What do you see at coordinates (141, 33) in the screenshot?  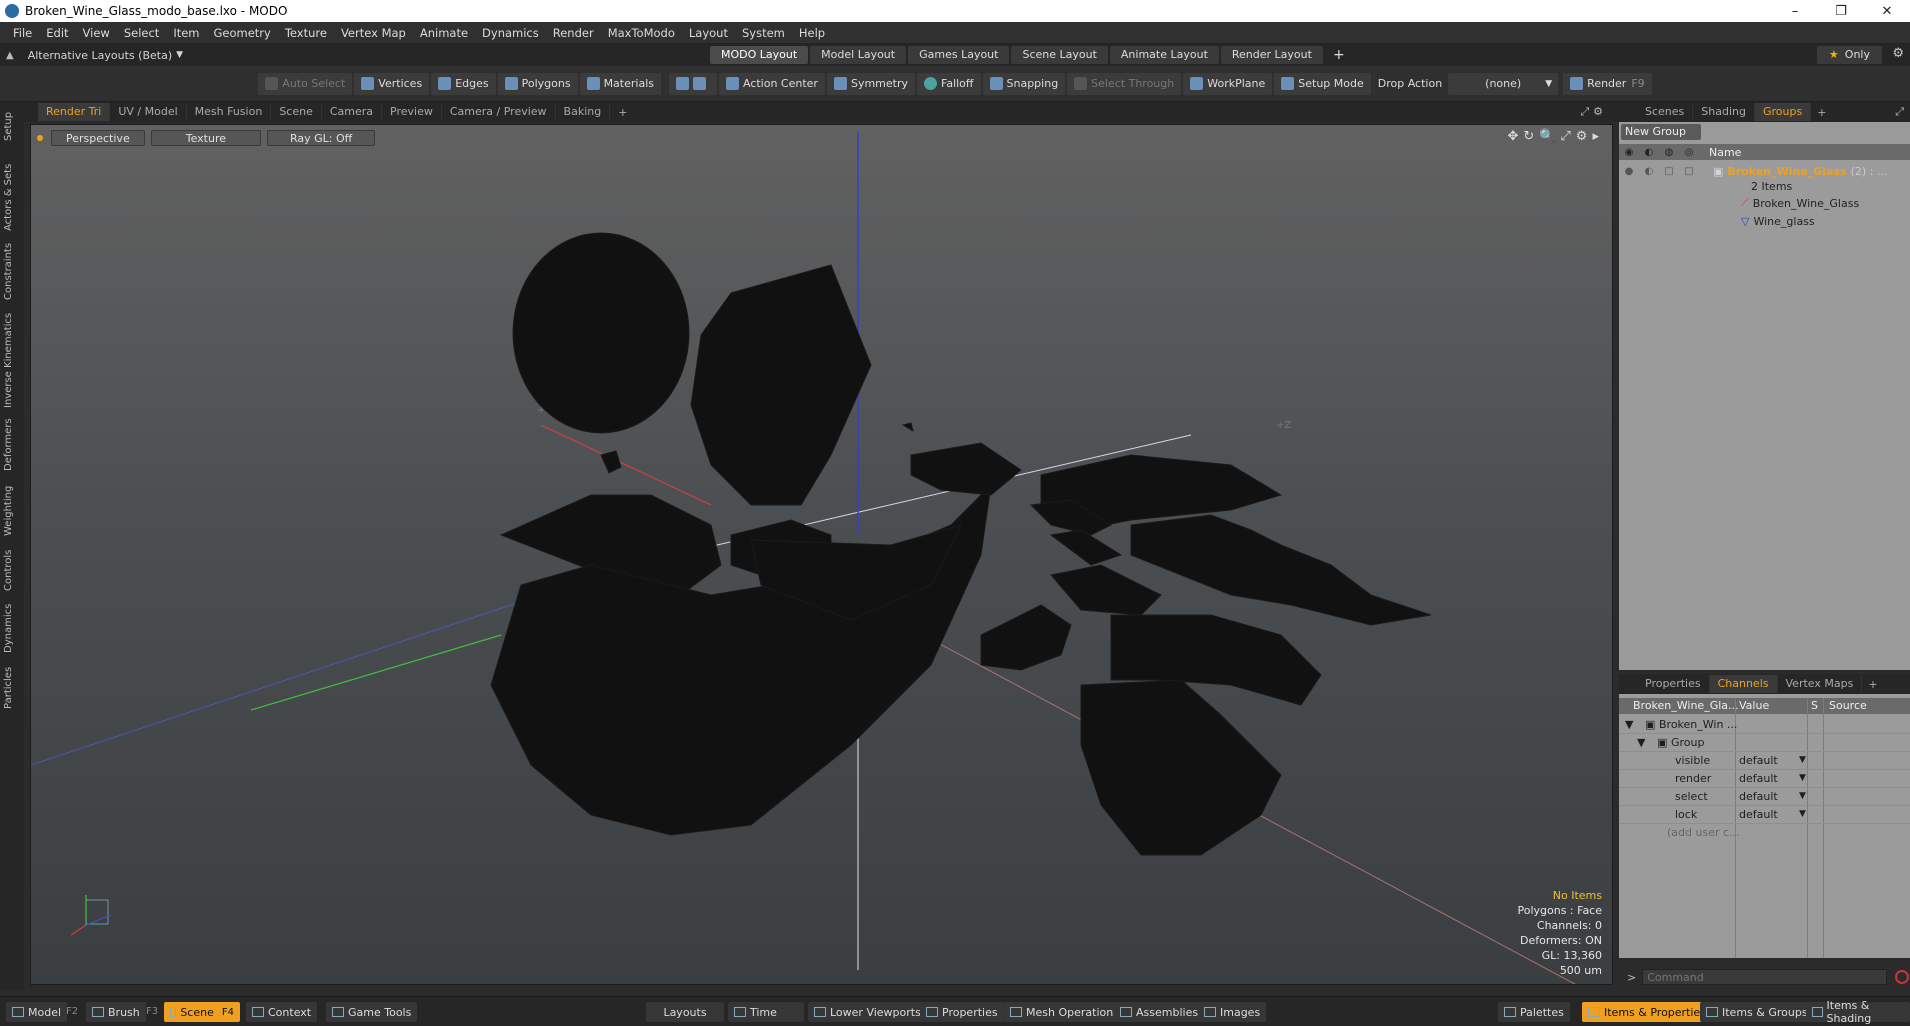 I see `menu-select: Select` at bounding box center [141, 33].